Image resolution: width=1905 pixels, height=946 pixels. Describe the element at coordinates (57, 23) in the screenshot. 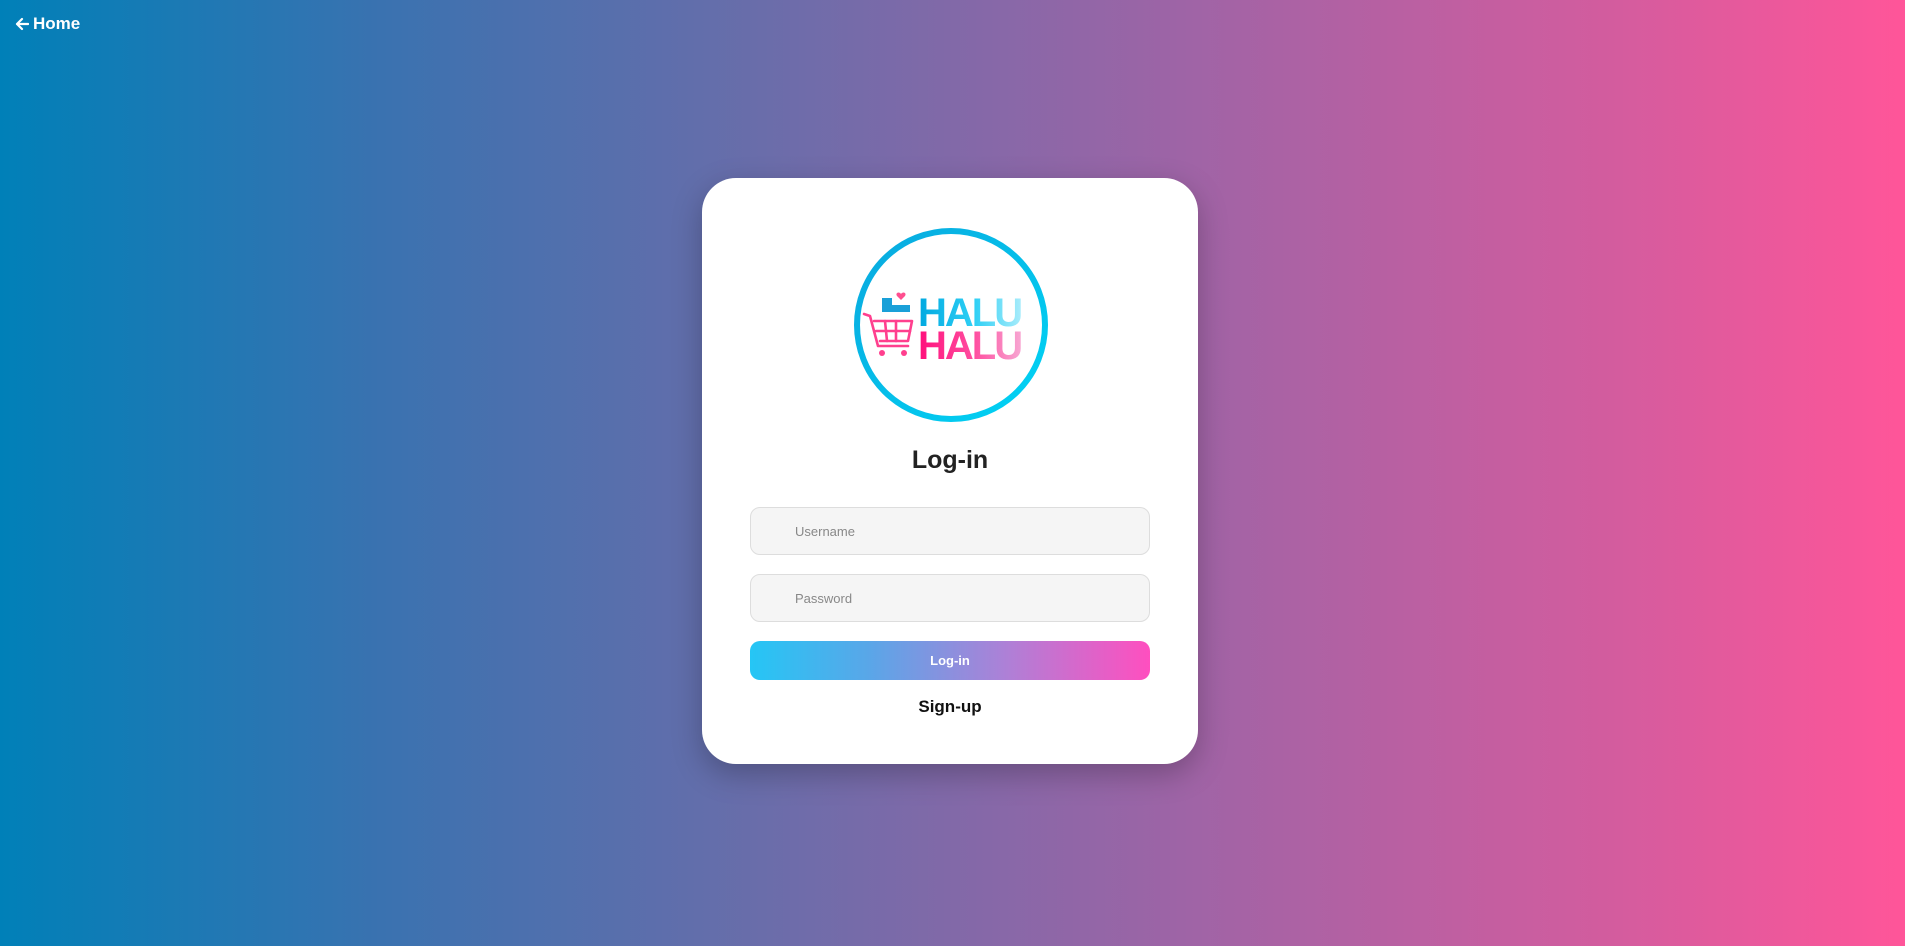

I see `home-label: Home` at that location.